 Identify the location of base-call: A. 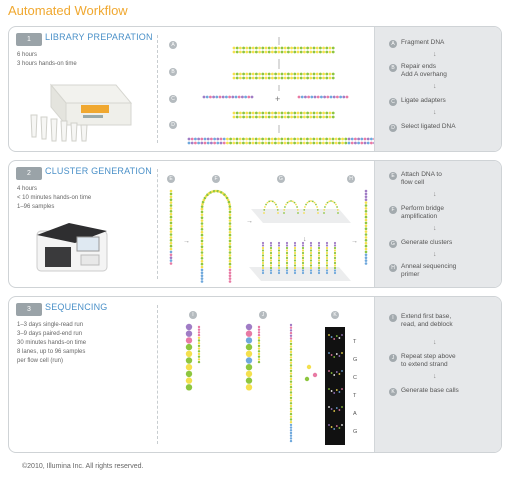
(355, 414).